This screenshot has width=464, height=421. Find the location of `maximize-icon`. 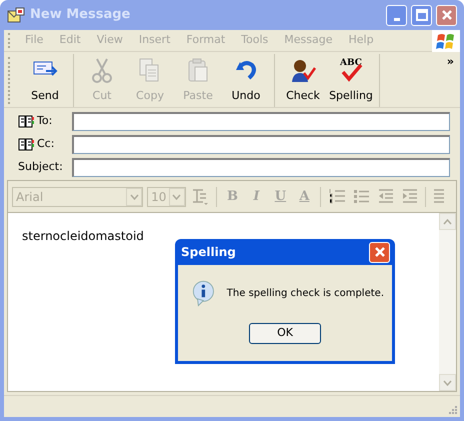

maximize-icon is located at coordinates (422, 15).